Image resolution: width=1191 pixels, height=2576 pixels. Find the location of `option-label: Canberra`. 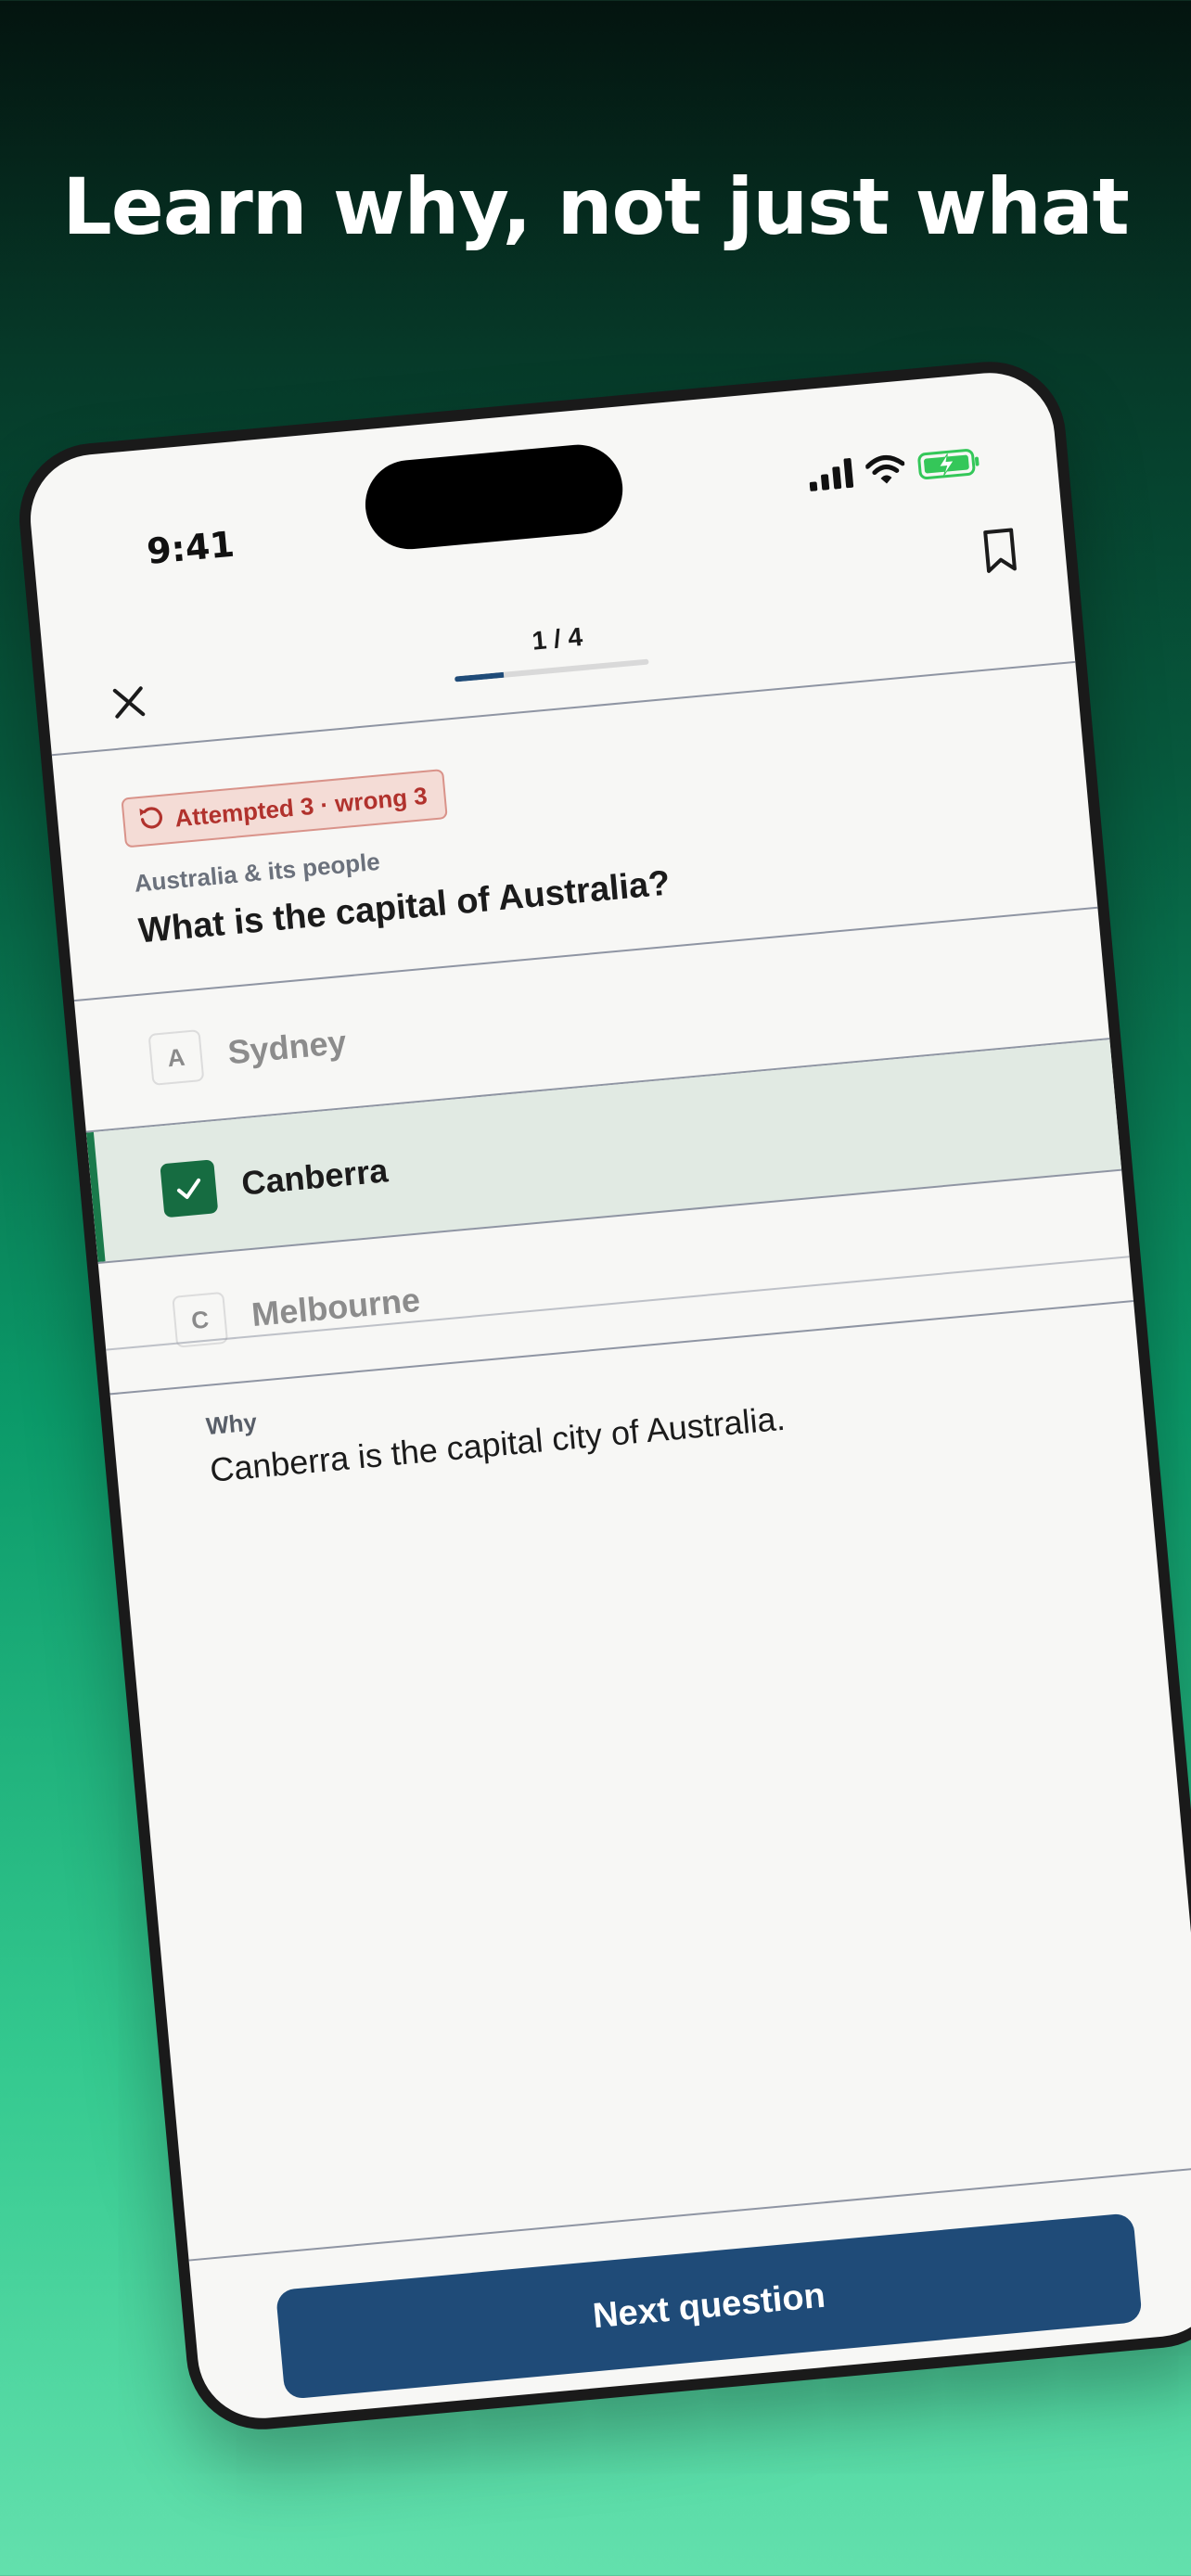

option-label: Canberra is located at coordinates (314, 1177).